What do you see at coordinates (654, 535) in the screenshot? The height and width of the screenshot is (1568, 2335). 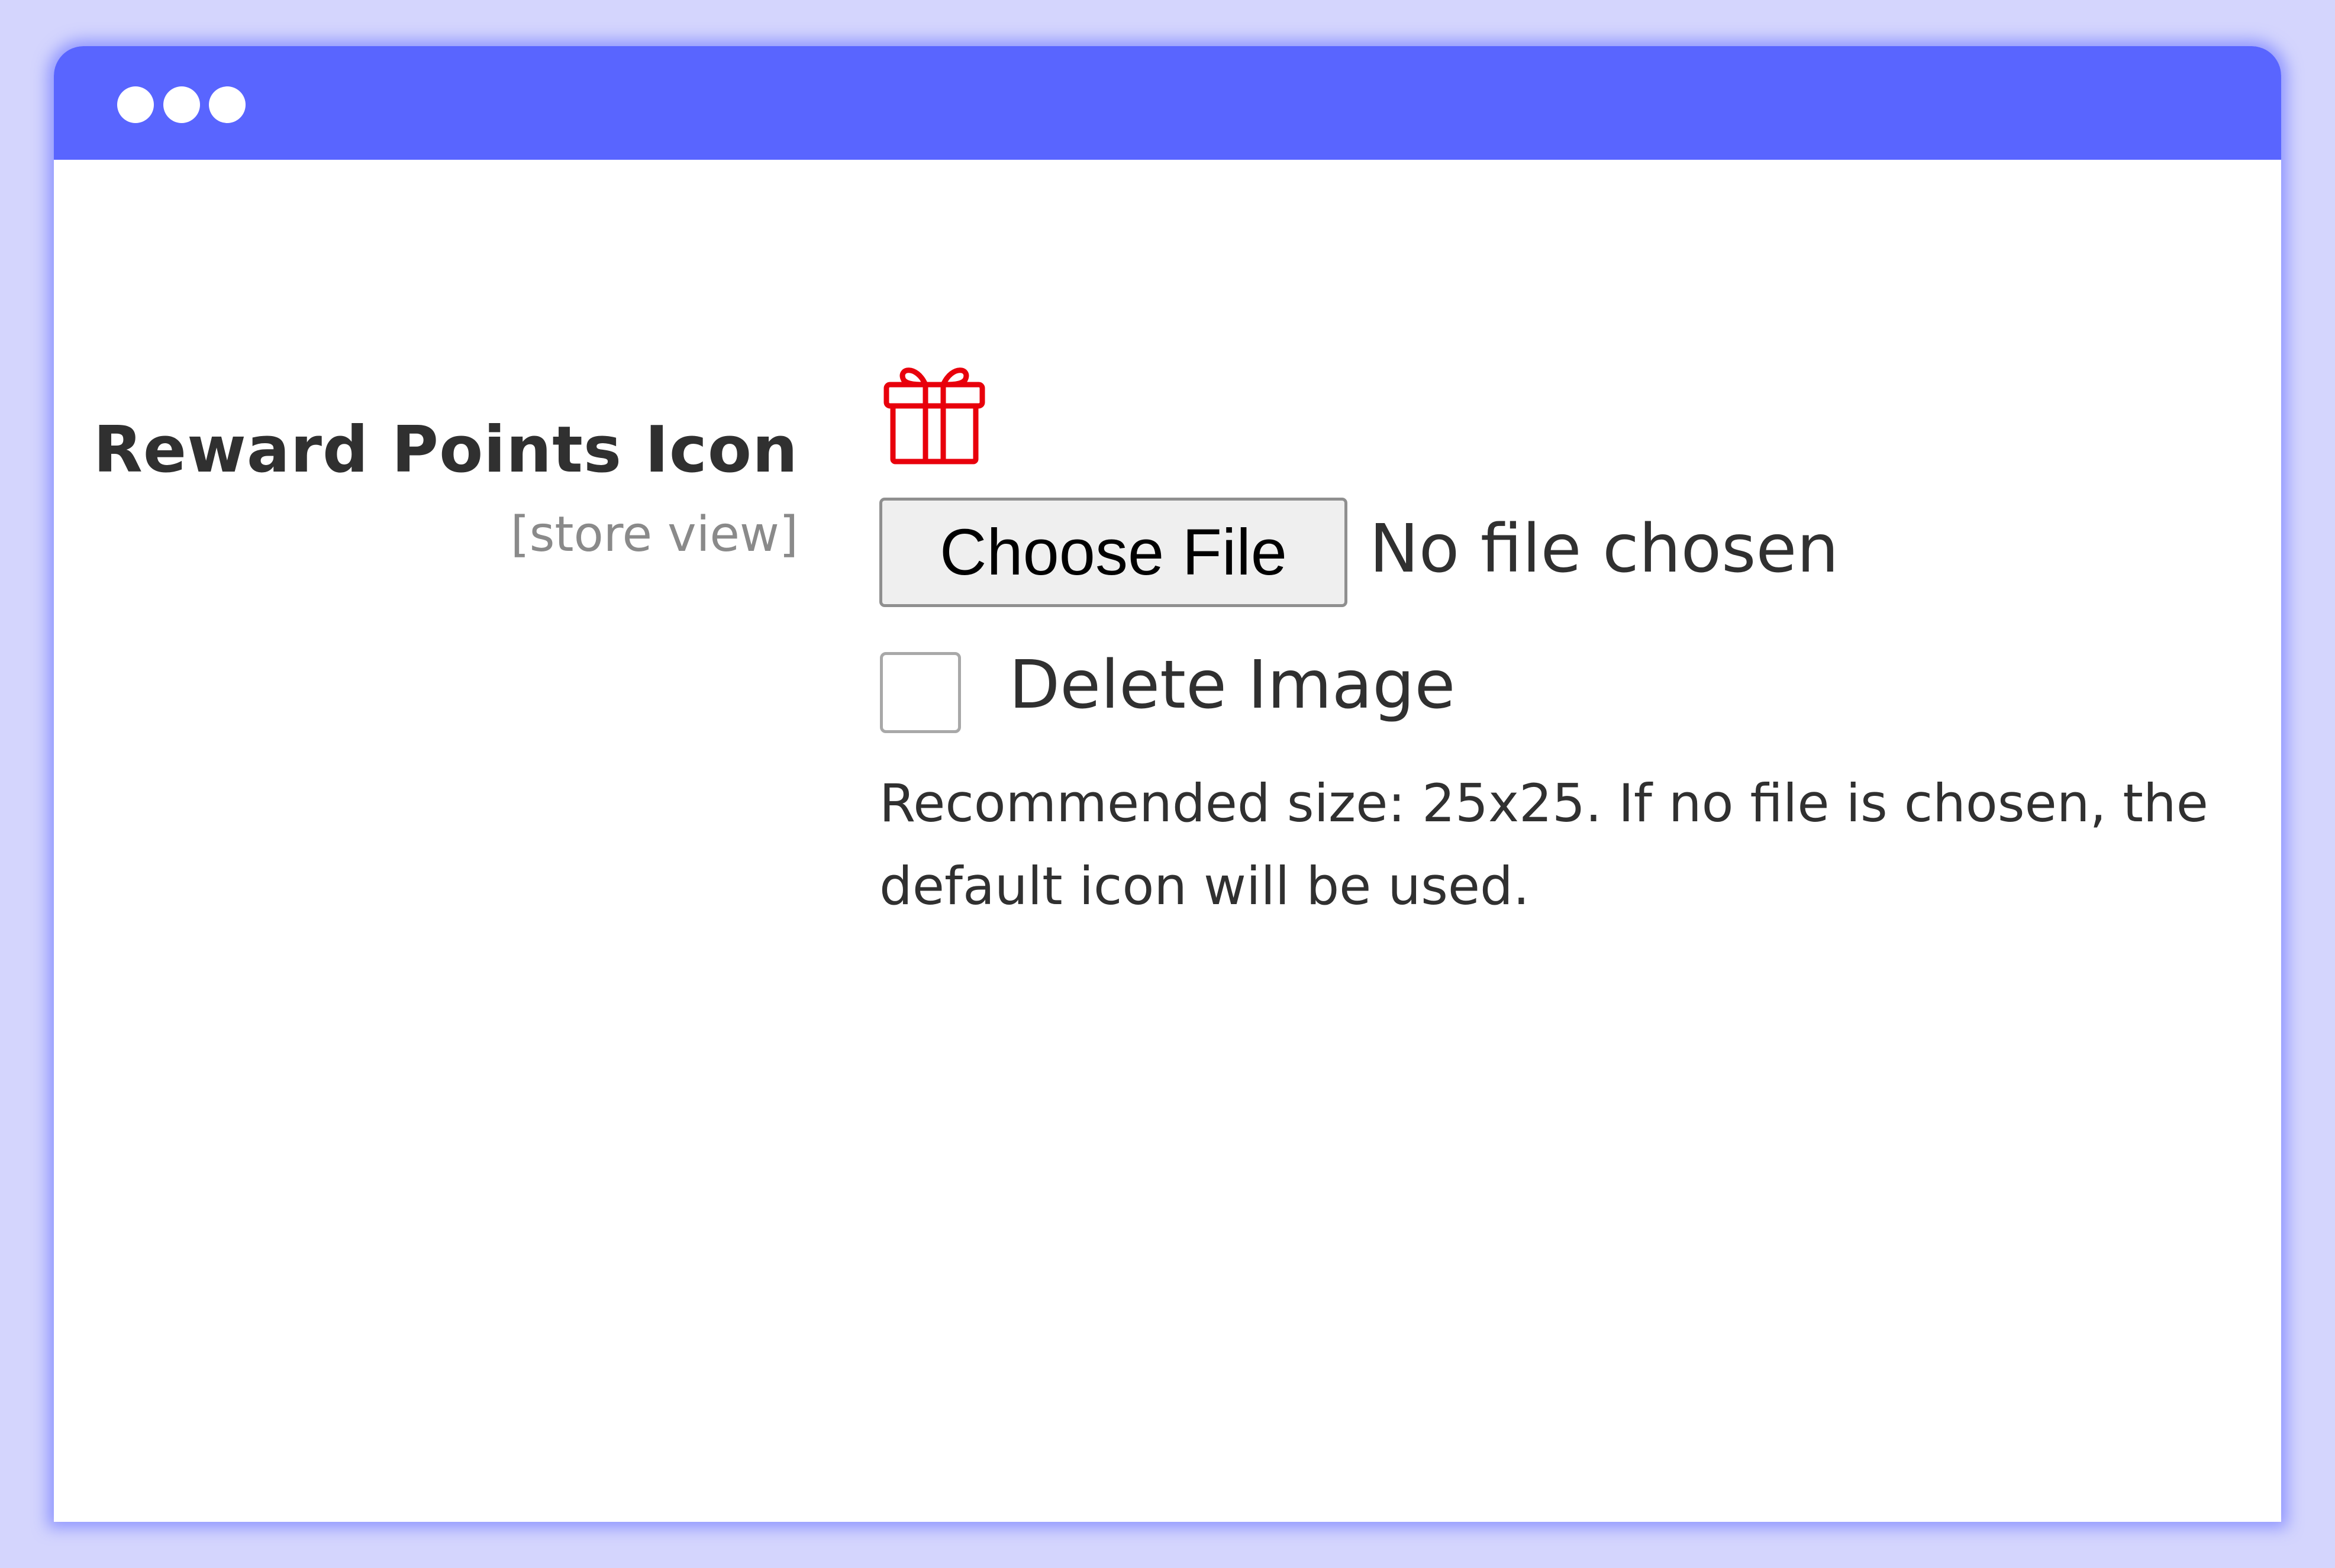 I see `scope-label: [store view]` at bounding box center [654, 535].